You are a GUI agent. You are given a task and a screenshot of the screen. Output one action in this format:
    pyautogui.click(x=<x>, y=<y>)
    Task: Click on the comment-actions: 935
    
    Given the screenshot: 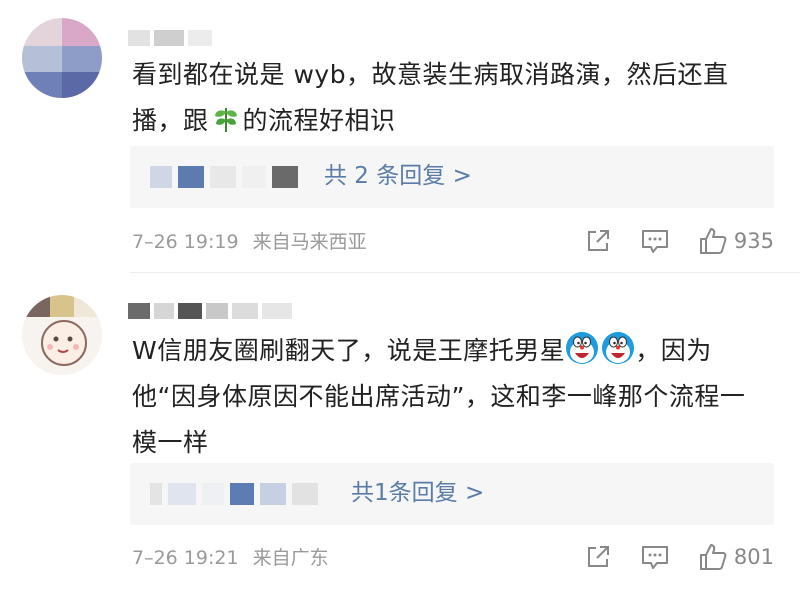 What is the action you would take?
    pyautogui.click(x=665, y=241)
    